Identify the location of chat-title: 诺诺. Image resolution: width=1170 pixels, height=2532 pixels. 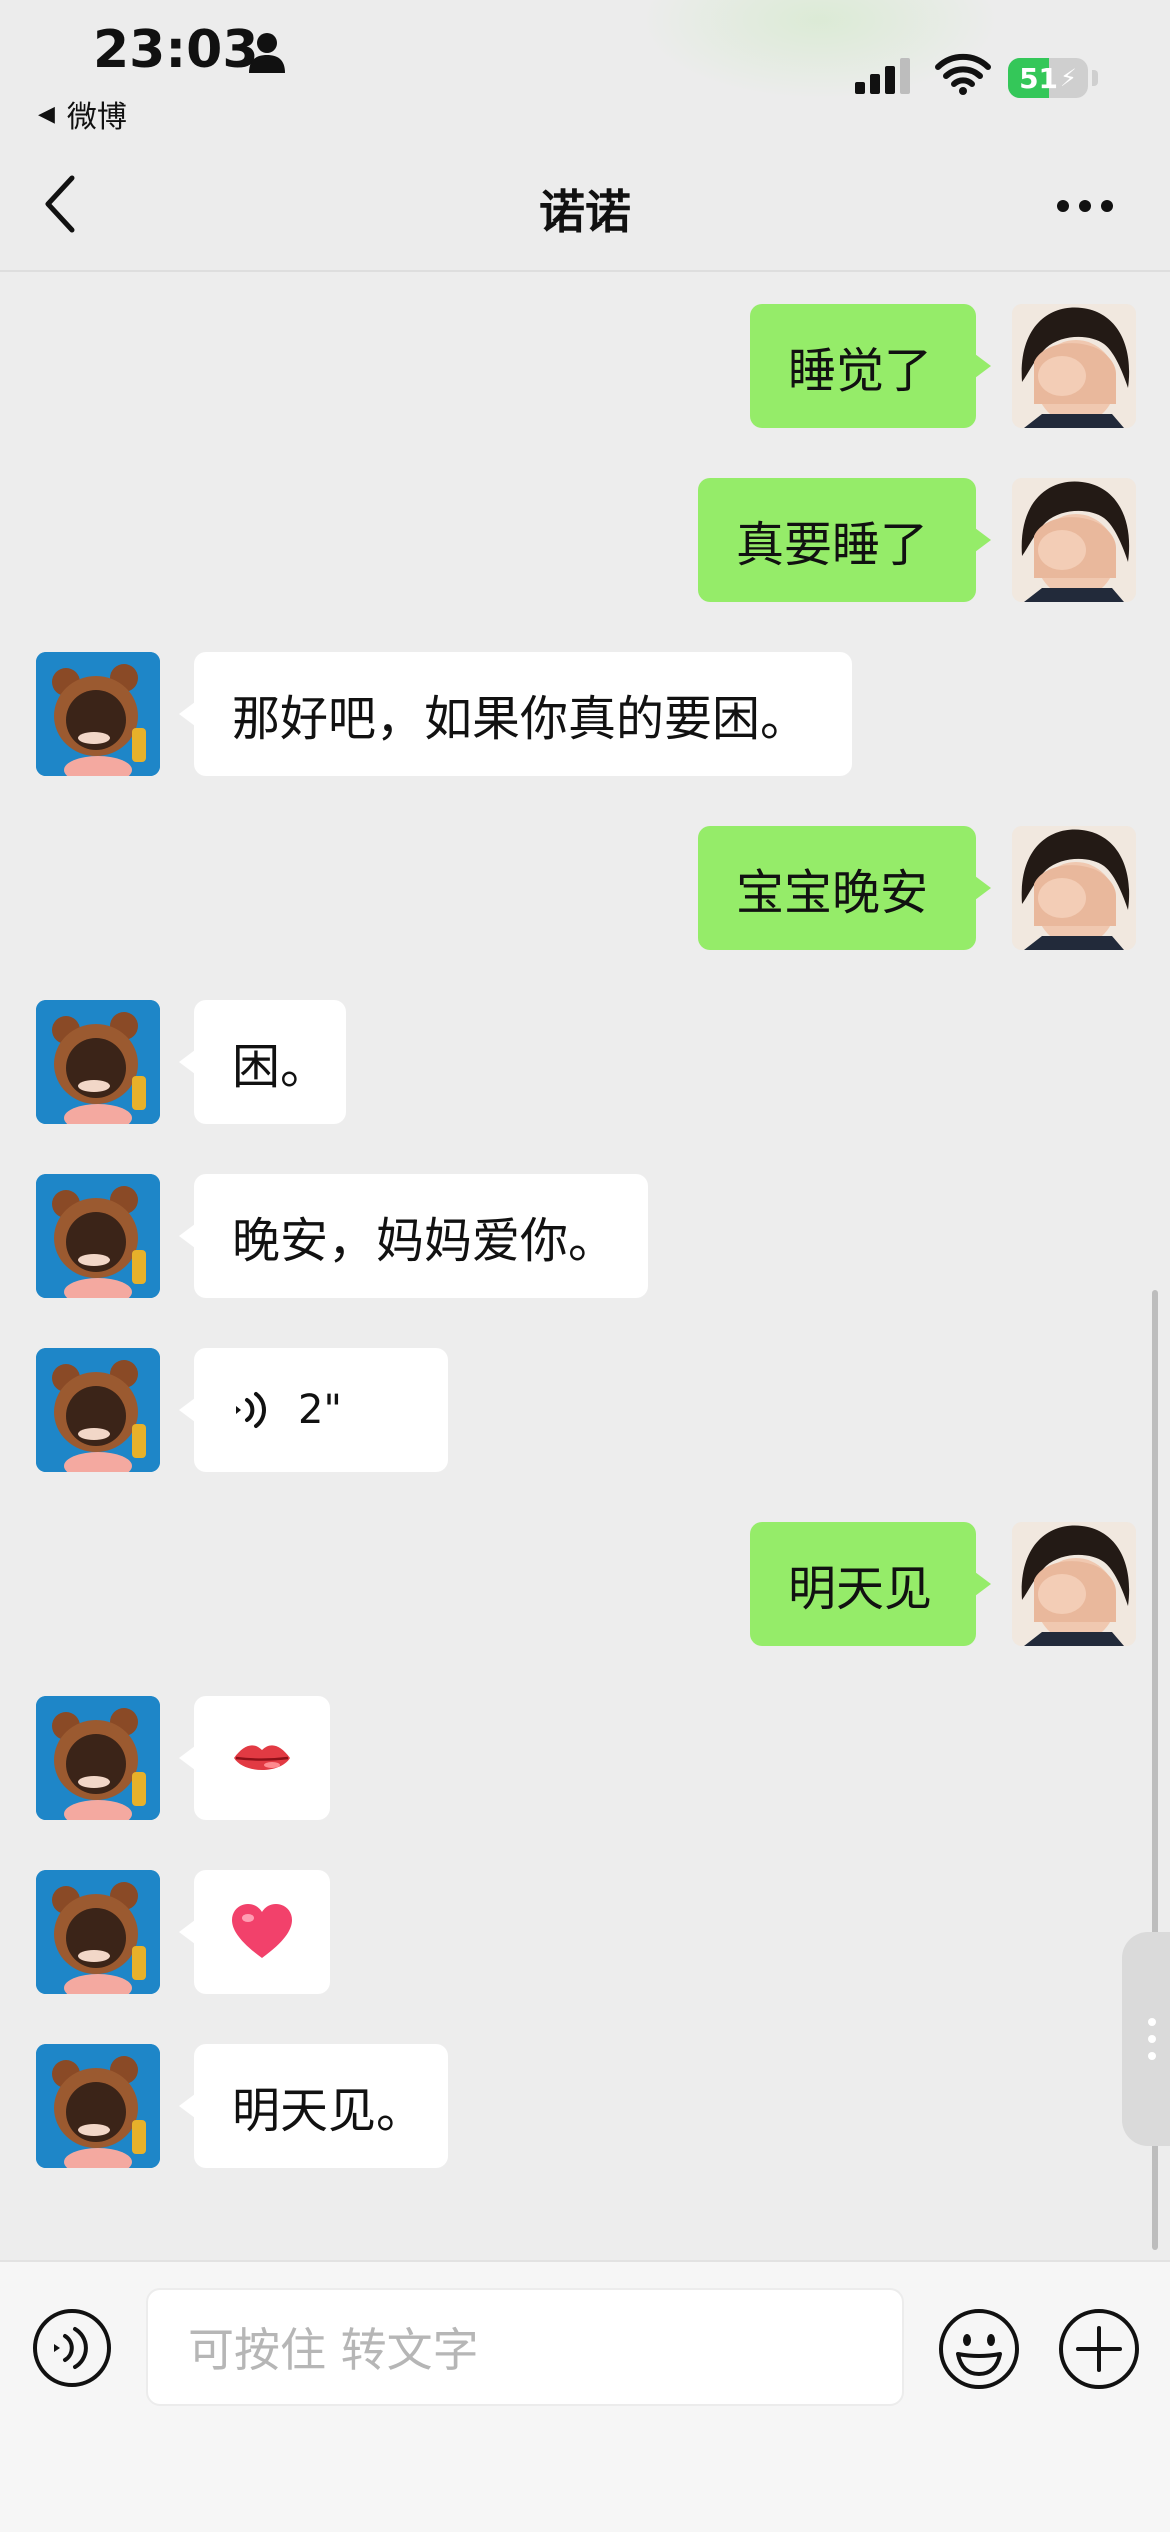
(585, 212).